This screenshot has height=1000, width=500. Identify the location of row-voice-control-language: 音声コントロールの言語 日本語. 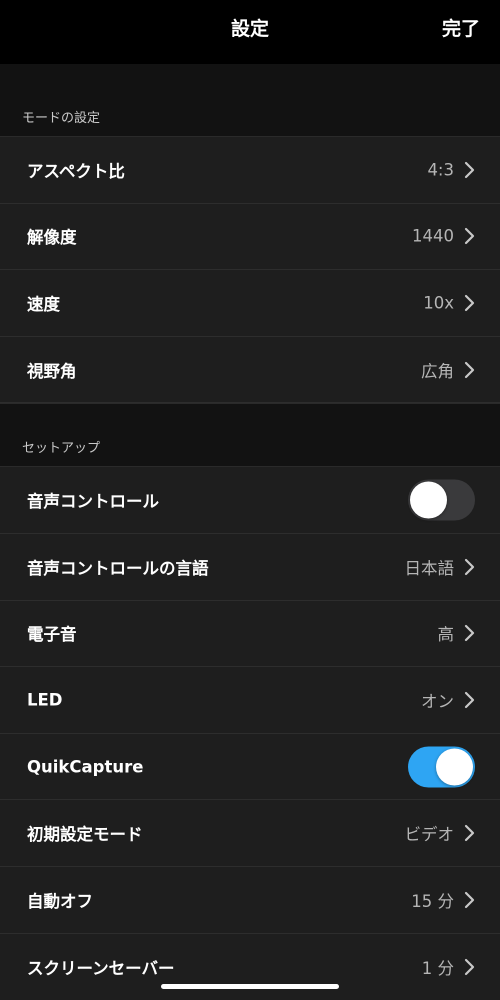
(250, 567).